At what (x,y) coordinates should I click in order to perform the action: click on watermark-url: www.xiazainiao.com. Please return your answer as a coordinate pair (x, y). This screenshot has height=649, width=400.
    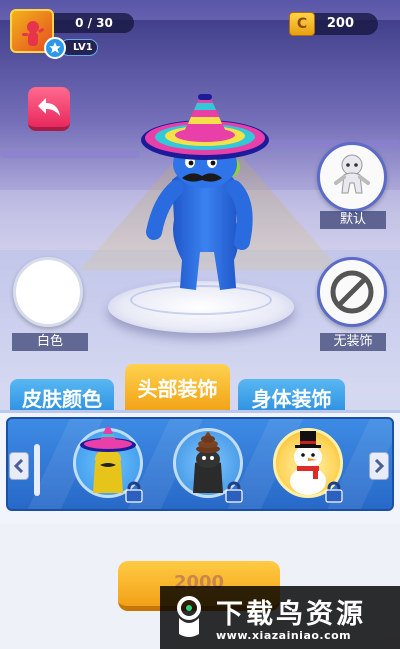
    Looking at the image, I should click on (284, 635).